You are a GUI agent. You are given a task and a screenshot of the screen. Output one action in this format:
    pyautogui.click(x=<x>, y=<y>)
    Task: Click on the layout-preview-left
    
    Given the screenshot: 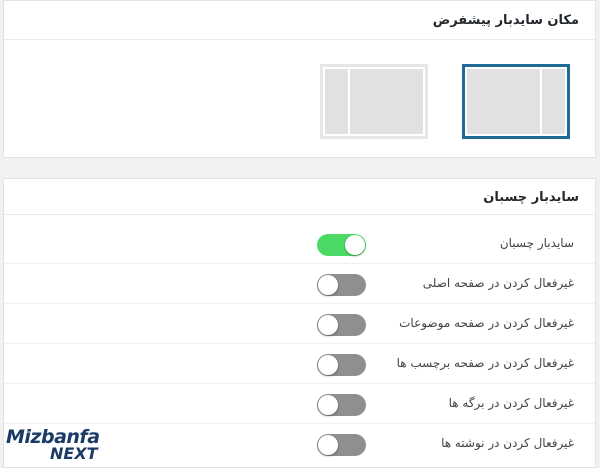 What is the action you would take?
    pyautogui.click(x=374, y=101)
    